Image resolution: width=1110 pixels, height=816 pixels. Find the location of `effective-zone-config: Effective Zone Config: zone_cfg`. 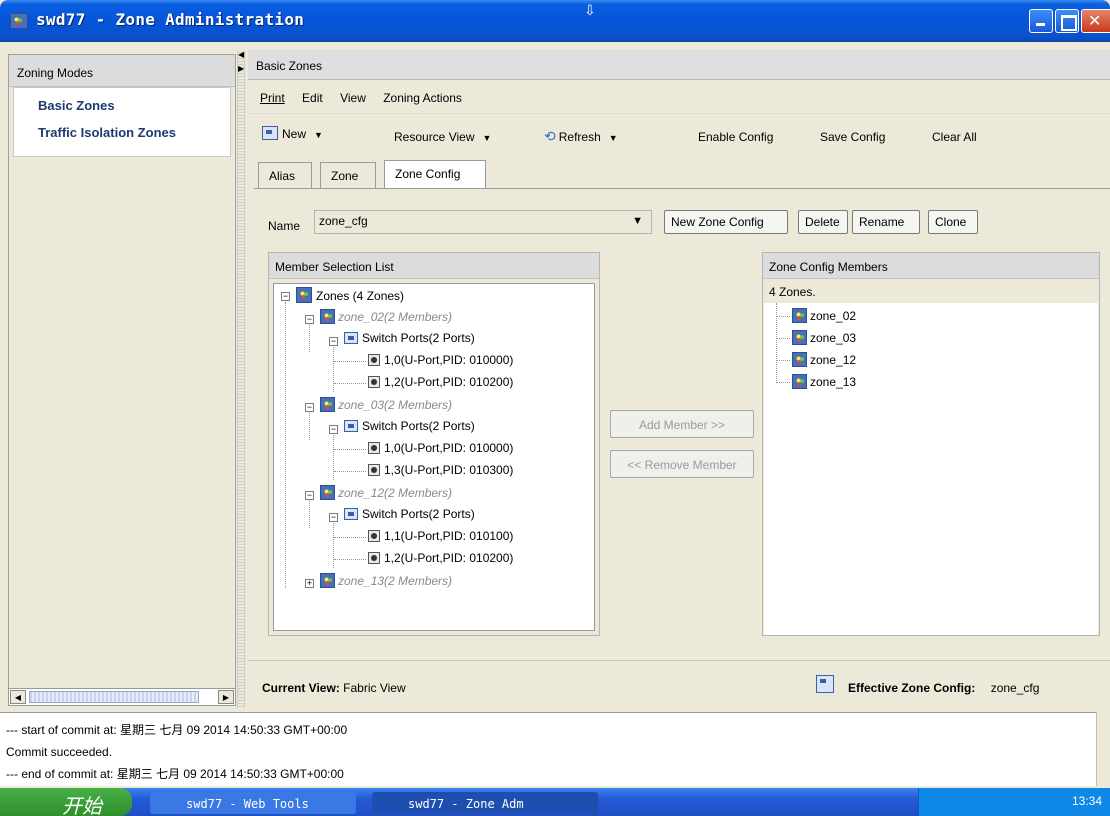

effective-zone-config: Effective Zone Config: zone_cfg is located at coordinates (943, 688).